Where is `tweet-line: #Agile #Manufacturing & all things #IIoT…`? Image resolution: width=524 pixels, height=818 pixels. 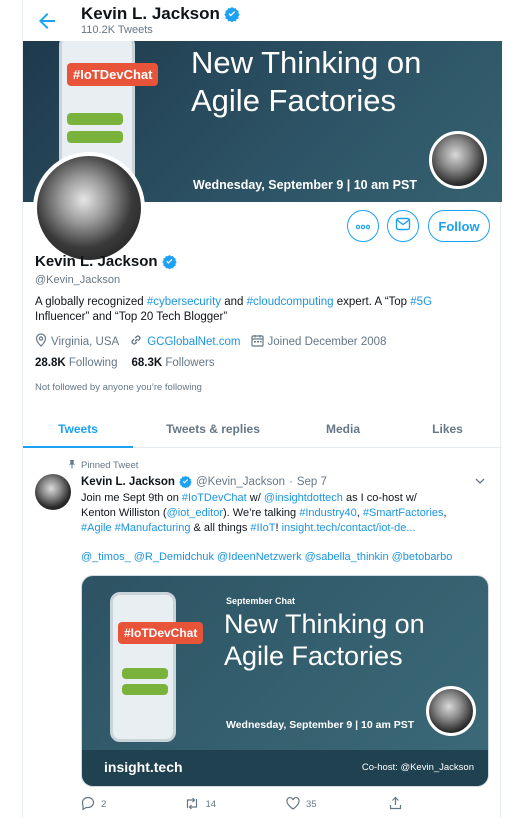 tweet-line: #Agile #Manufacturing & all things #IIoT… is located at coordinates (286, 528).